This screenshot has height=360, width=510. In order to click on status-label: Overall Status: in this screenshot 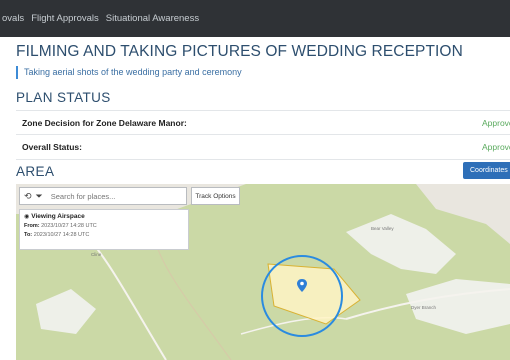, I will do `click(52, 147)`.